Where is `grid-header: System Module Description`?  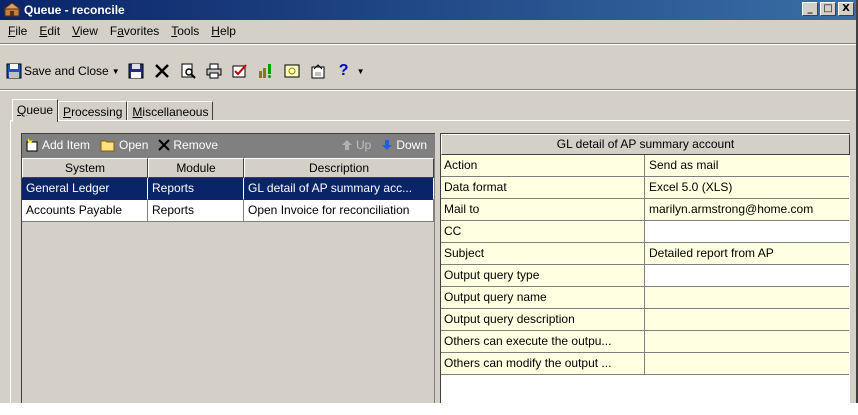 grid-header: System Module Description is located at coordinates (228, 168).